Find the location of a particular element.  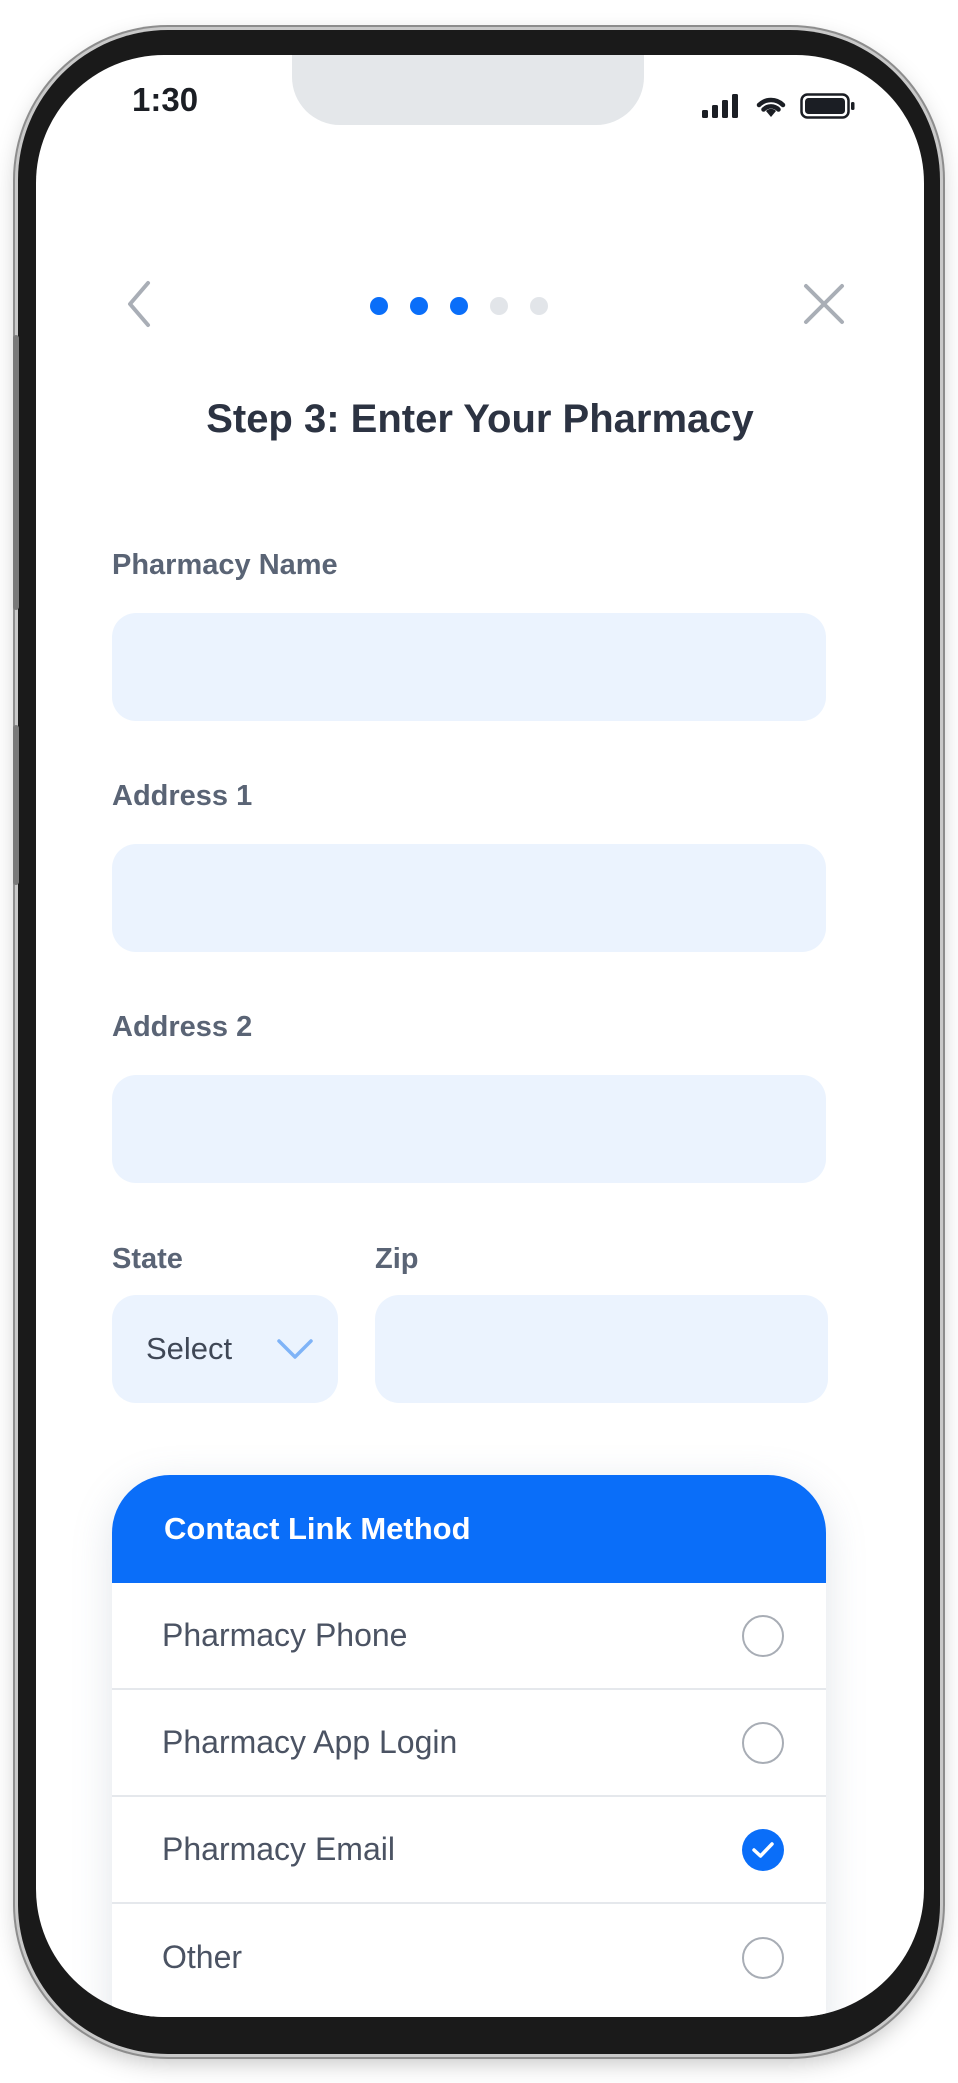

contact-option-row: Other is located at coordinates (469, 1957).